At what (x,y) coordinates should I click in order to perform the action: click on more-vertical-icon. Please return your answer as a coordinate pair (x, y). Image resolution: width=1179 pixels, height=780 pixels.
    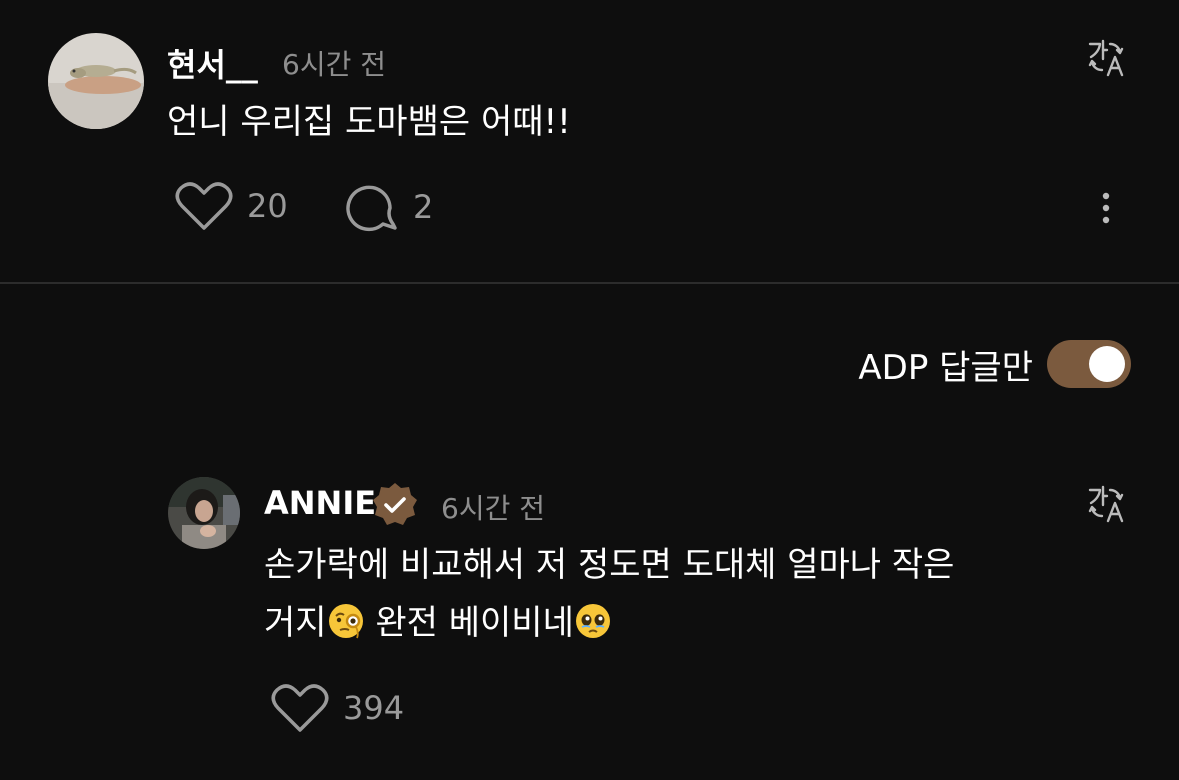
    Looking at the image, I should click on (1106, 208).